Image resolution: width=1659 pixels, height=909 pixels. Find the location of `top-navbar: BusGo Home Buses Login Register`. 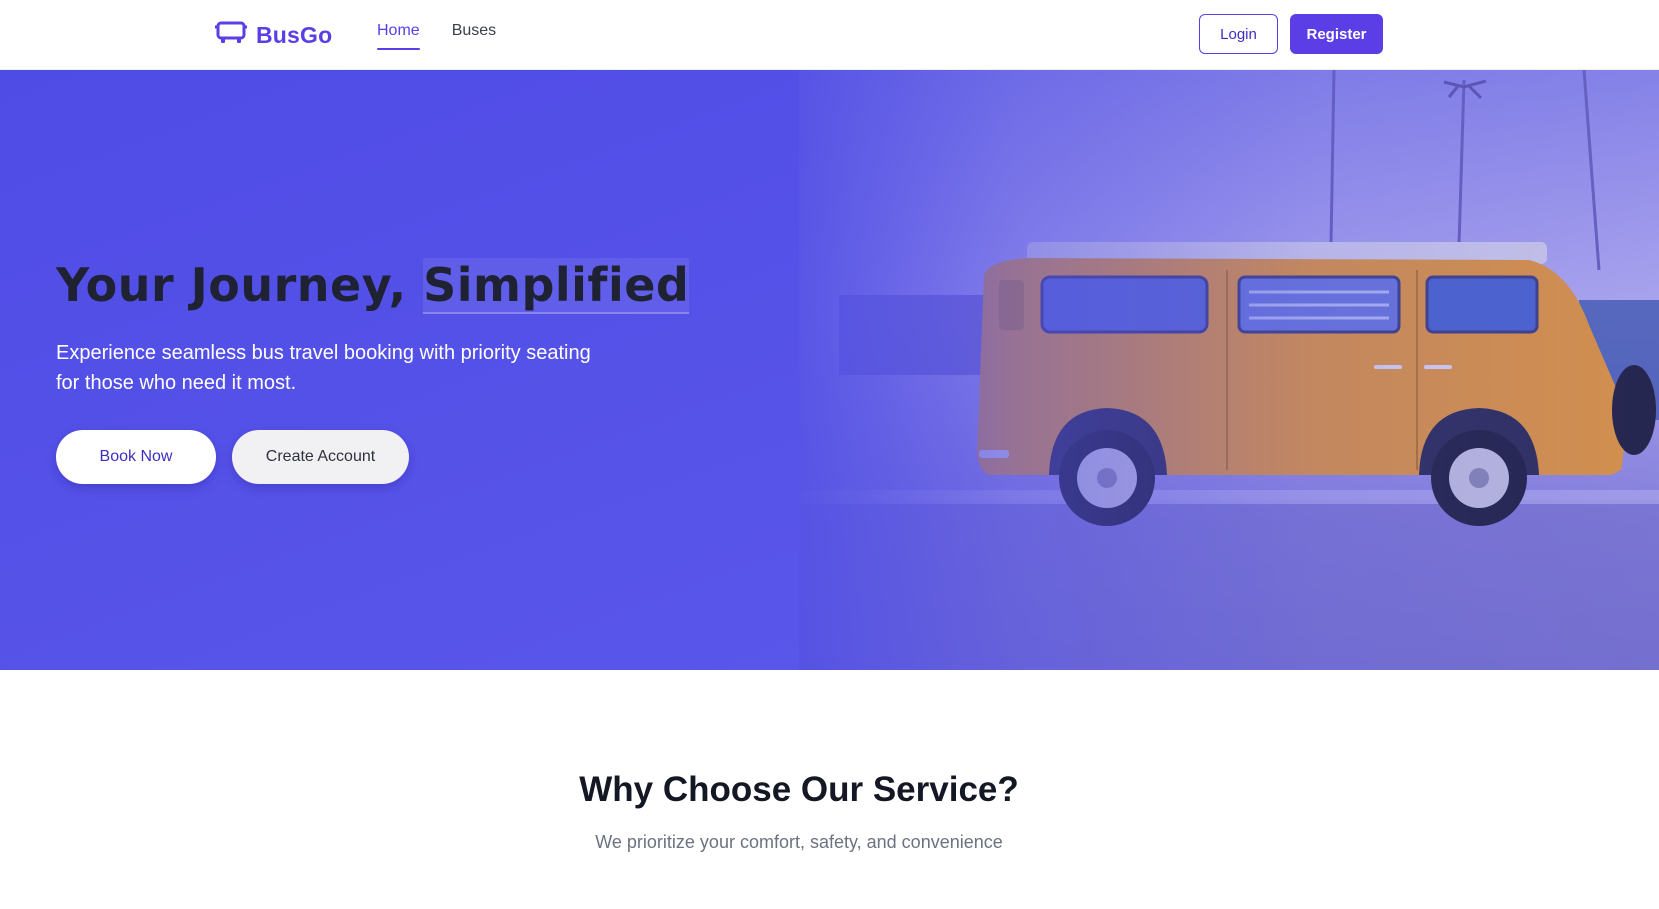

top-navbar: BusGo Home Buses Login Register is located at coordinates (829, 35).